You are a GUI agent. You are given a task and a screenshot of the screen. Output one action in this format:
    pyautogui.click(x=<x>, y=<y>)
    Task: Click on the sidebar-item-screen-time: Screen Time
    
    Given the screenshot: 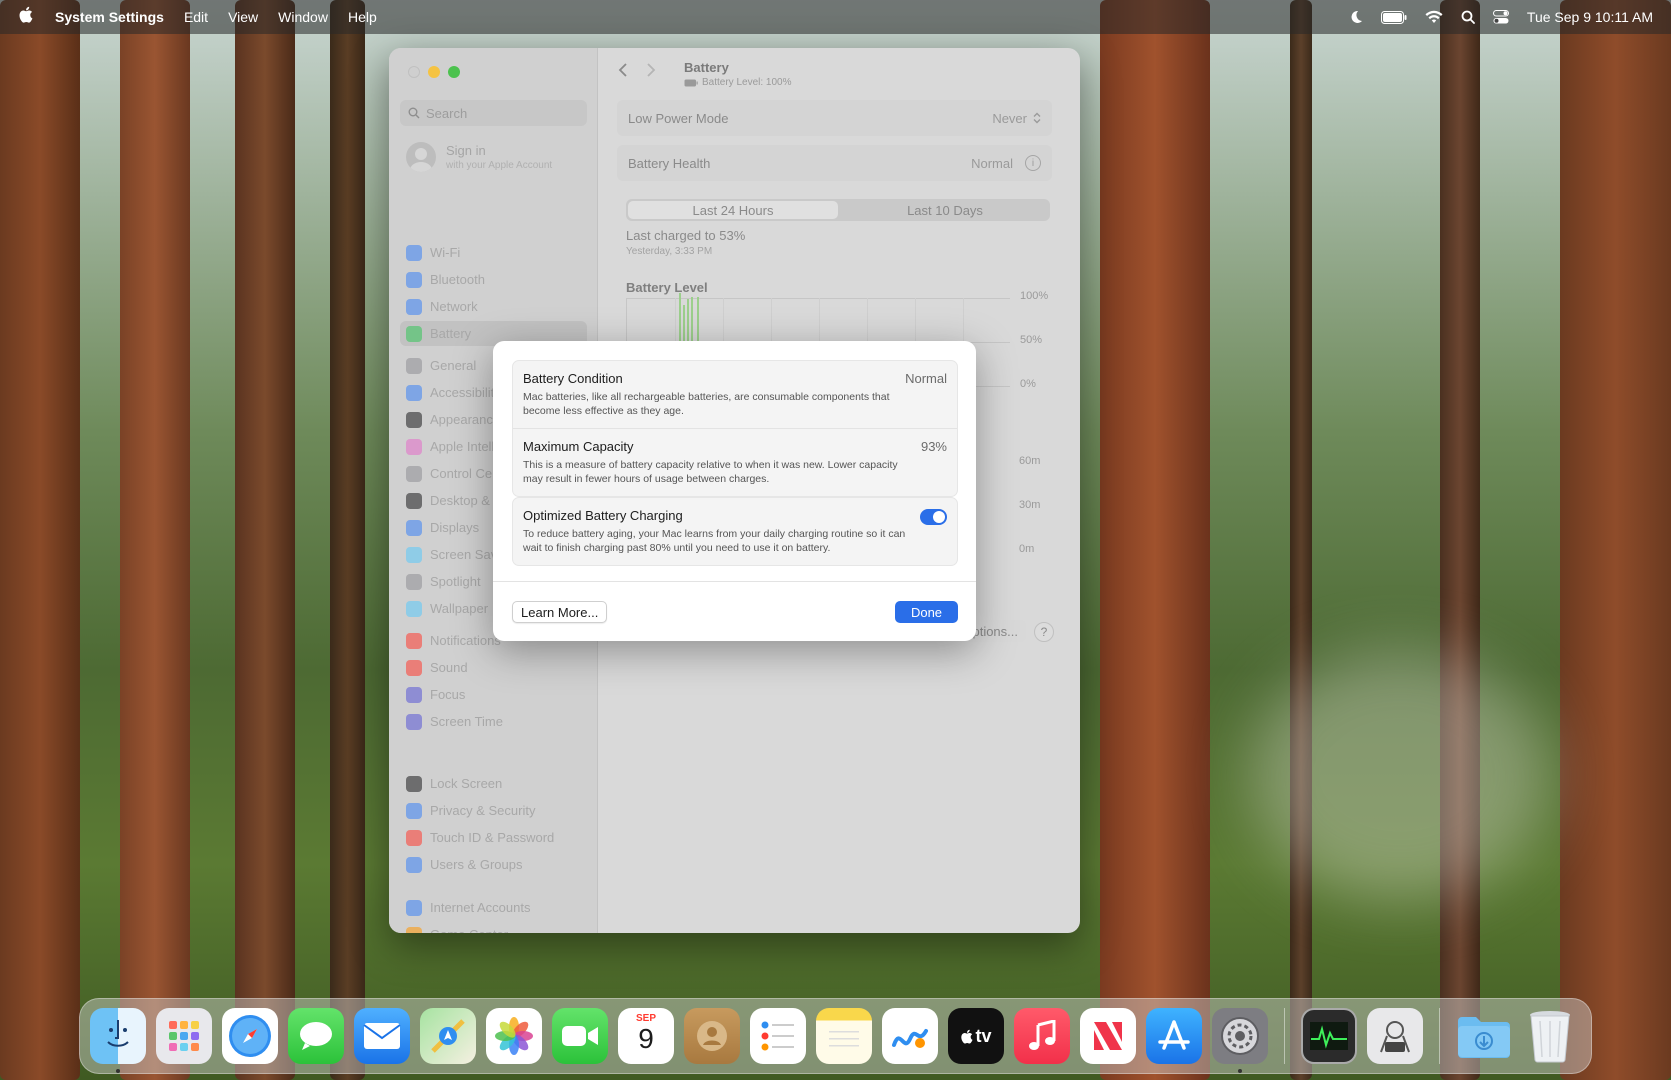 What is the action you would take?
    pyautogui.click(x=493, y=721)
    